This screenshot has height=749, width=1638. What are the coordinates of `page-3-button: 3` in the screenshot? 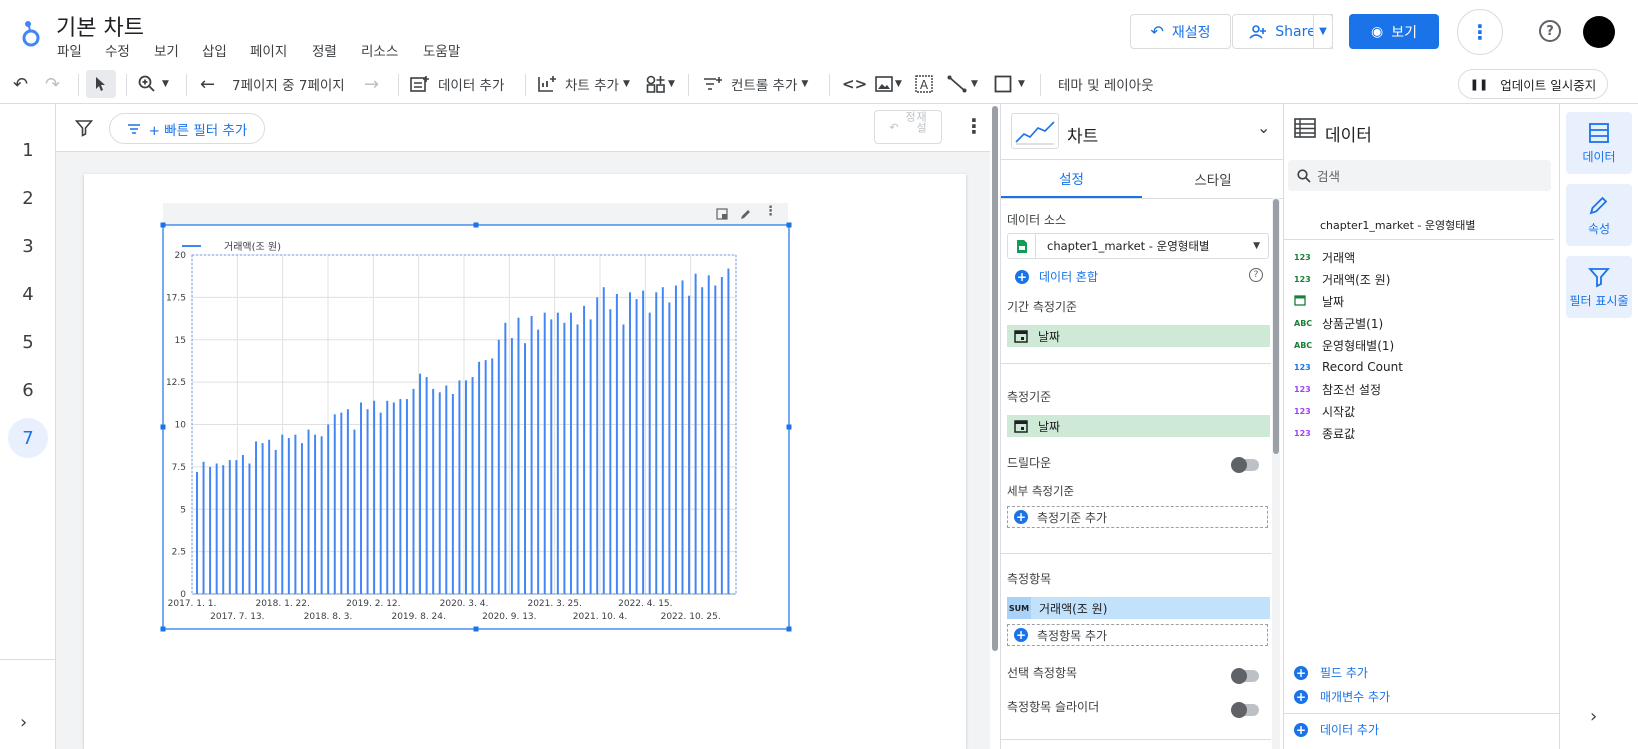 It's located at (28, 246).